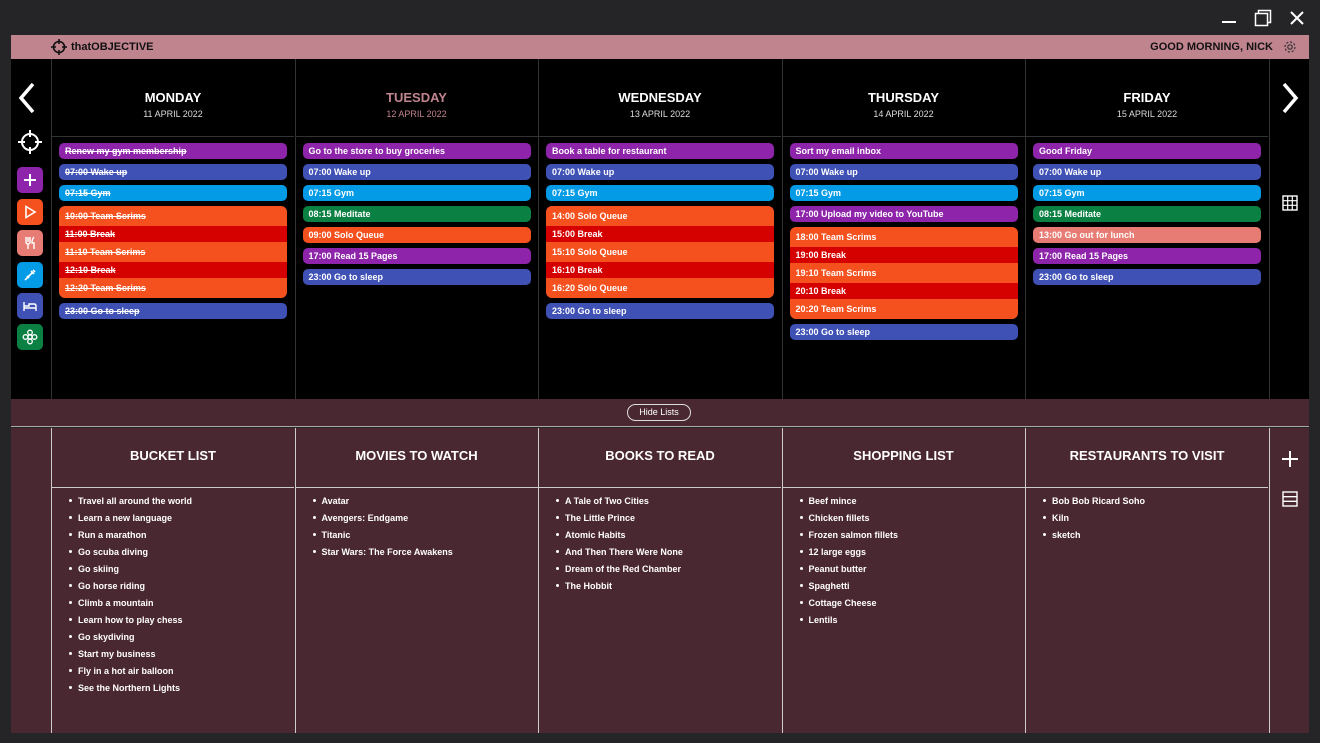 The height and width of the screenshot is (743, 1320). Describe the element at coordinates (30, 243) in the screenshot. I see `food-category-button` at that location.